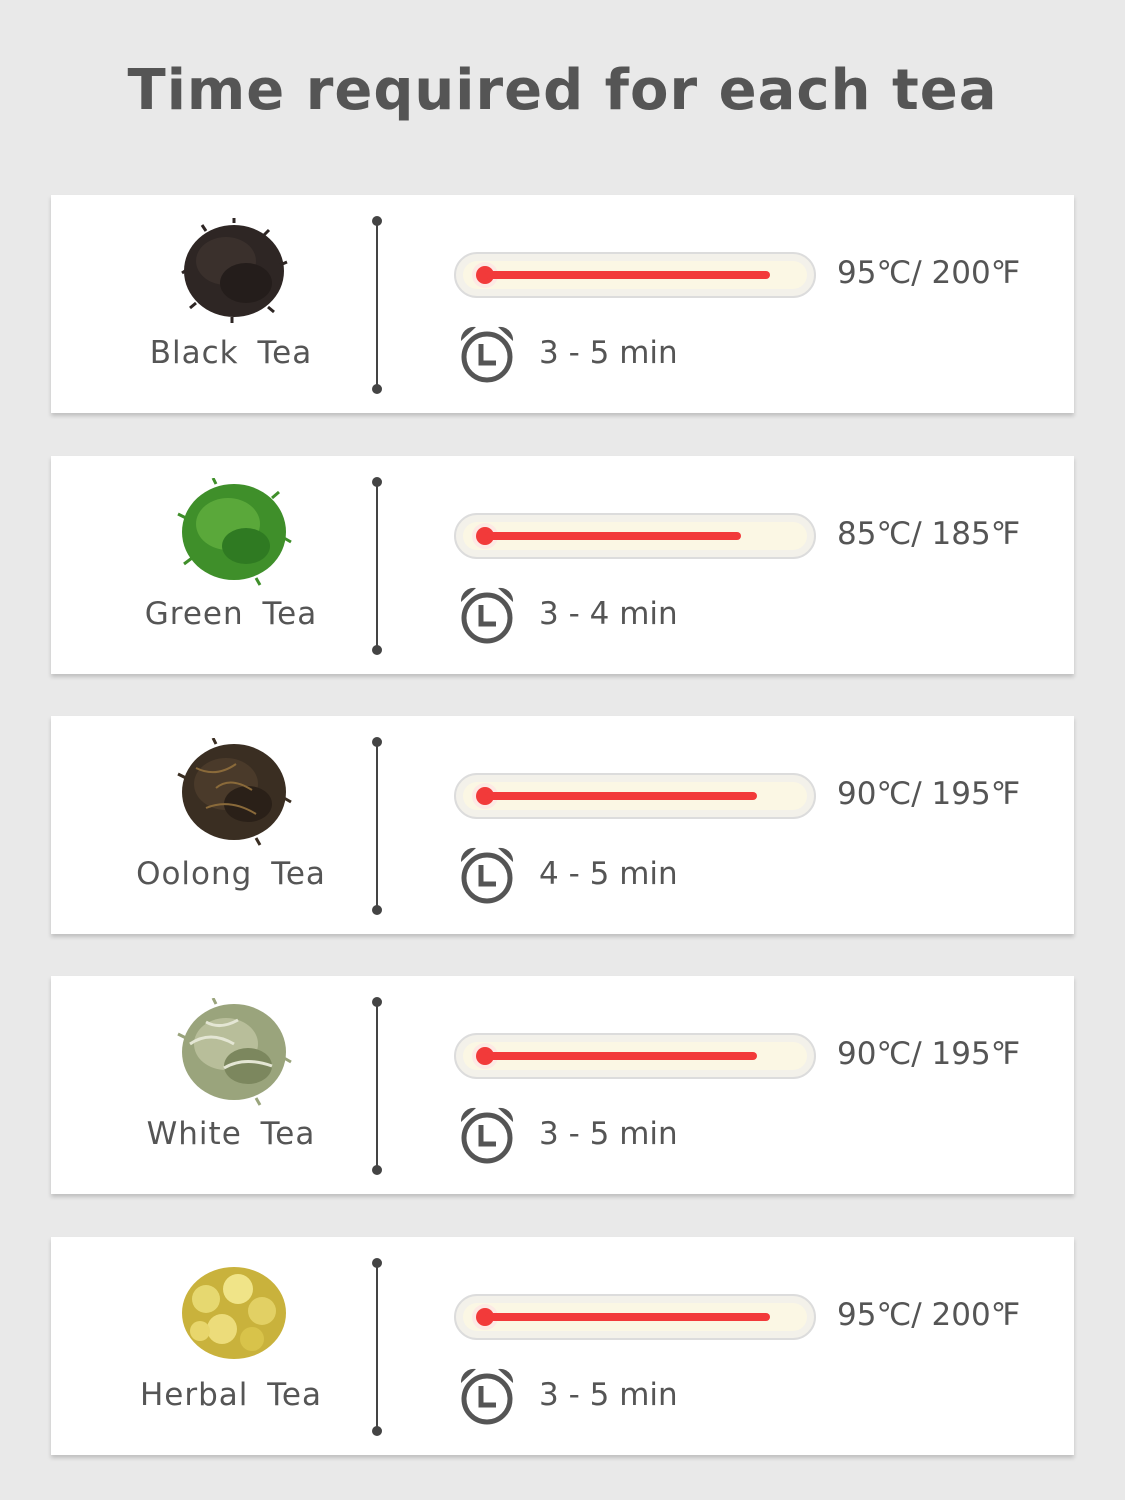 This screenshot has width=1125, height=1500. What do you see at coordinates (608, 874) in the screenshot?
I see `time-text: 4 - 5 min` at bounding box center [608, 874].